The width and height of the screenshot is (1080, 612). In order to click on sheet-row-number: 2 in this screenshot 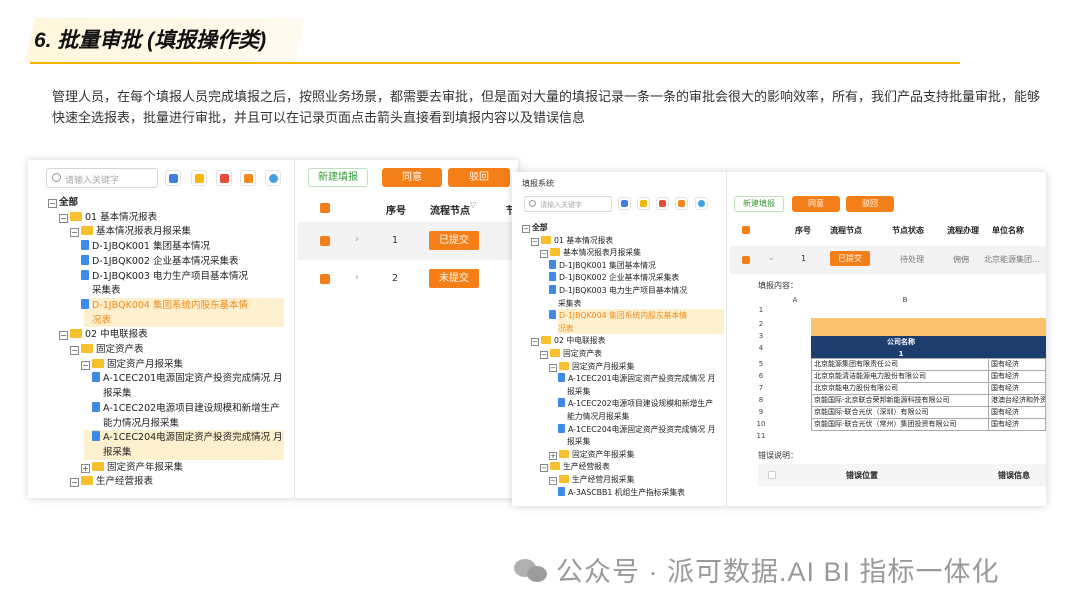, I will do `click(761, 324)`.